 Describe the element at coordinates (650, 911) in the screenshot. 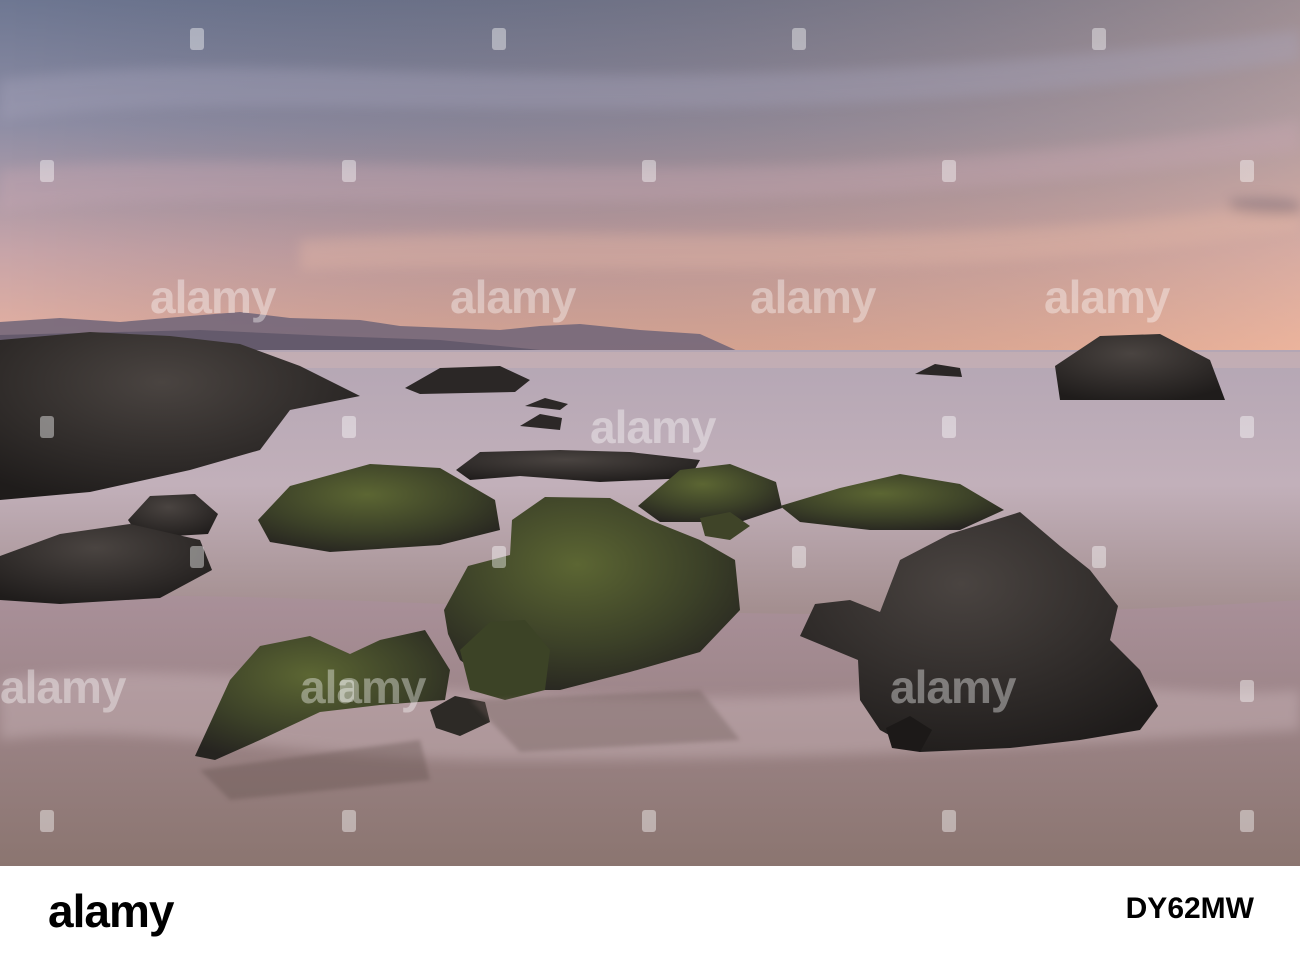

I see `stock-footer-bar: alamy DY62MW` at that location.